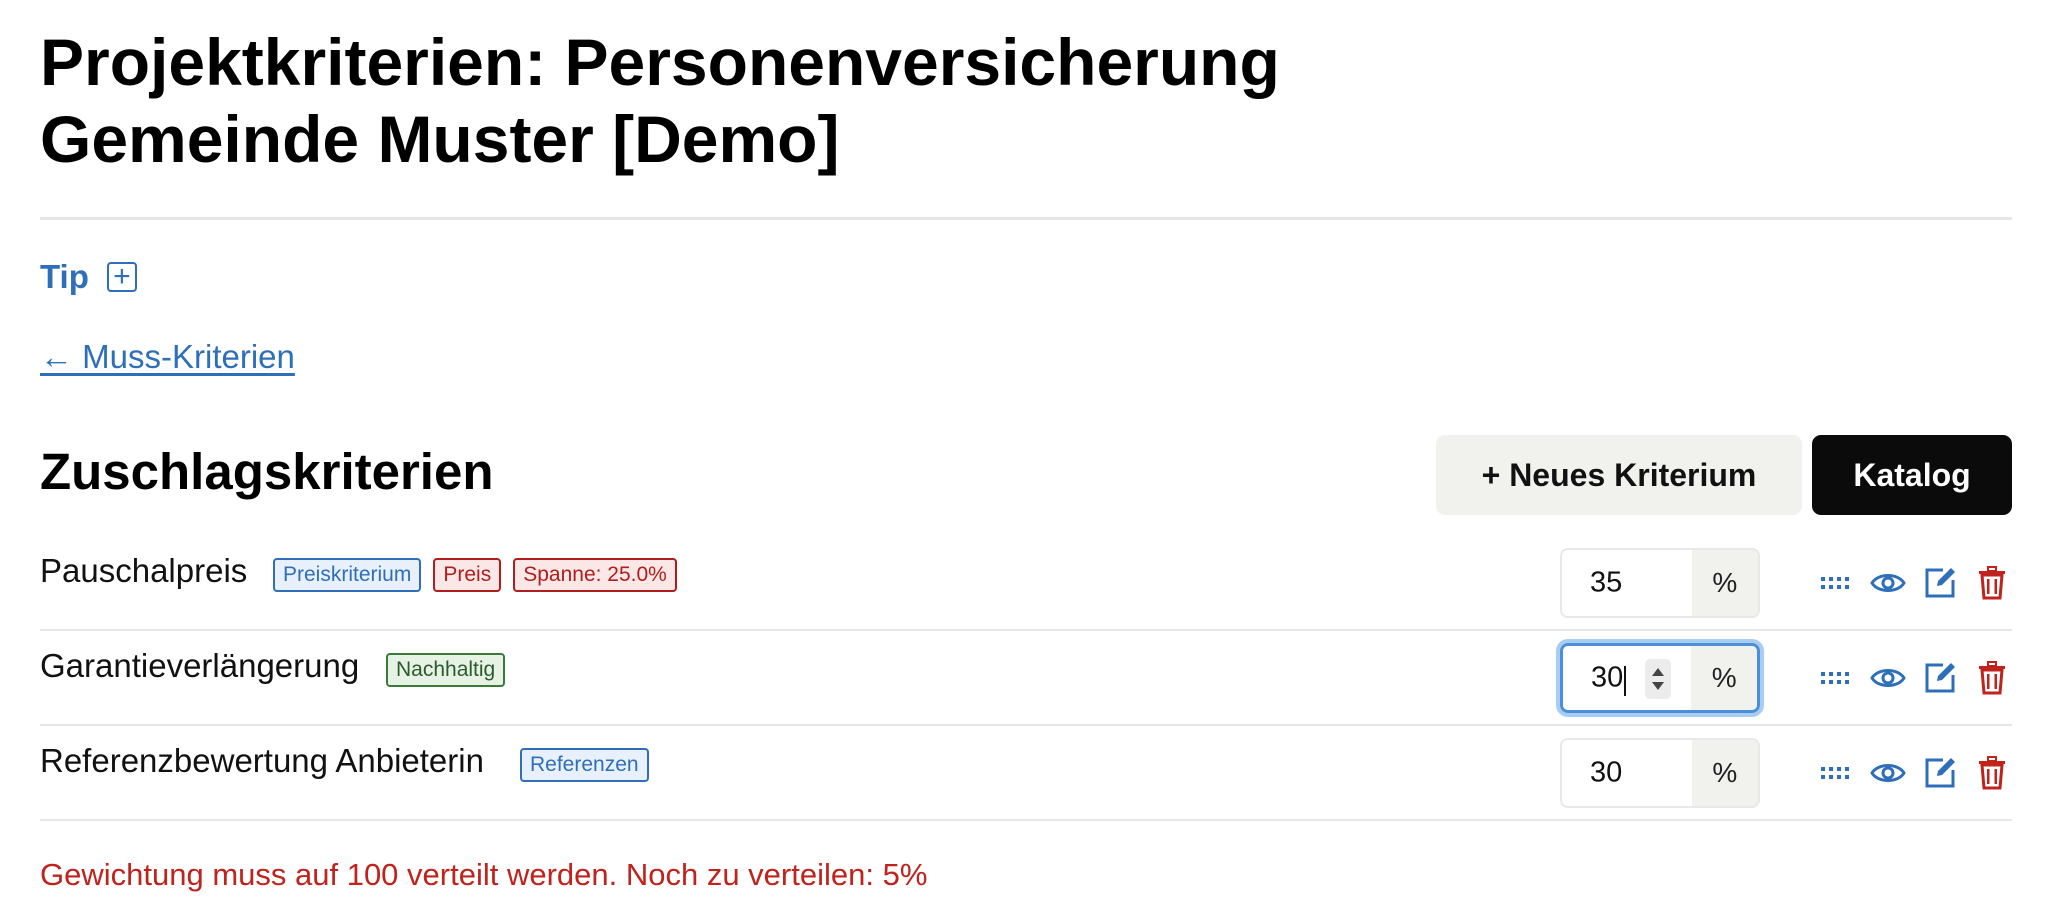  I want to click on number-spinner, so click(1658, 679).